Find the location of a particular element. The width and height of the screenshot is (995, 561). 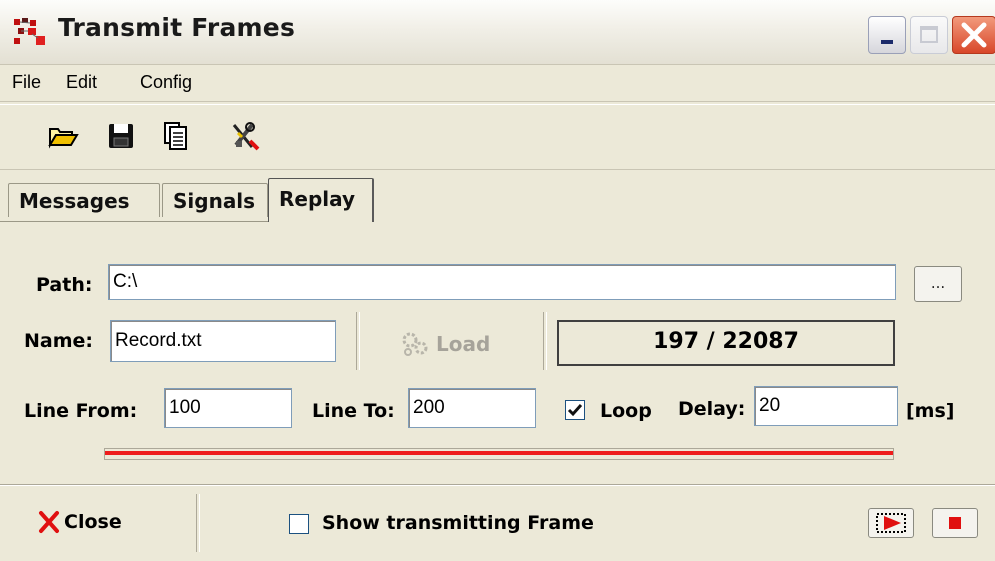

name-input is located at coordinates (223, 341).